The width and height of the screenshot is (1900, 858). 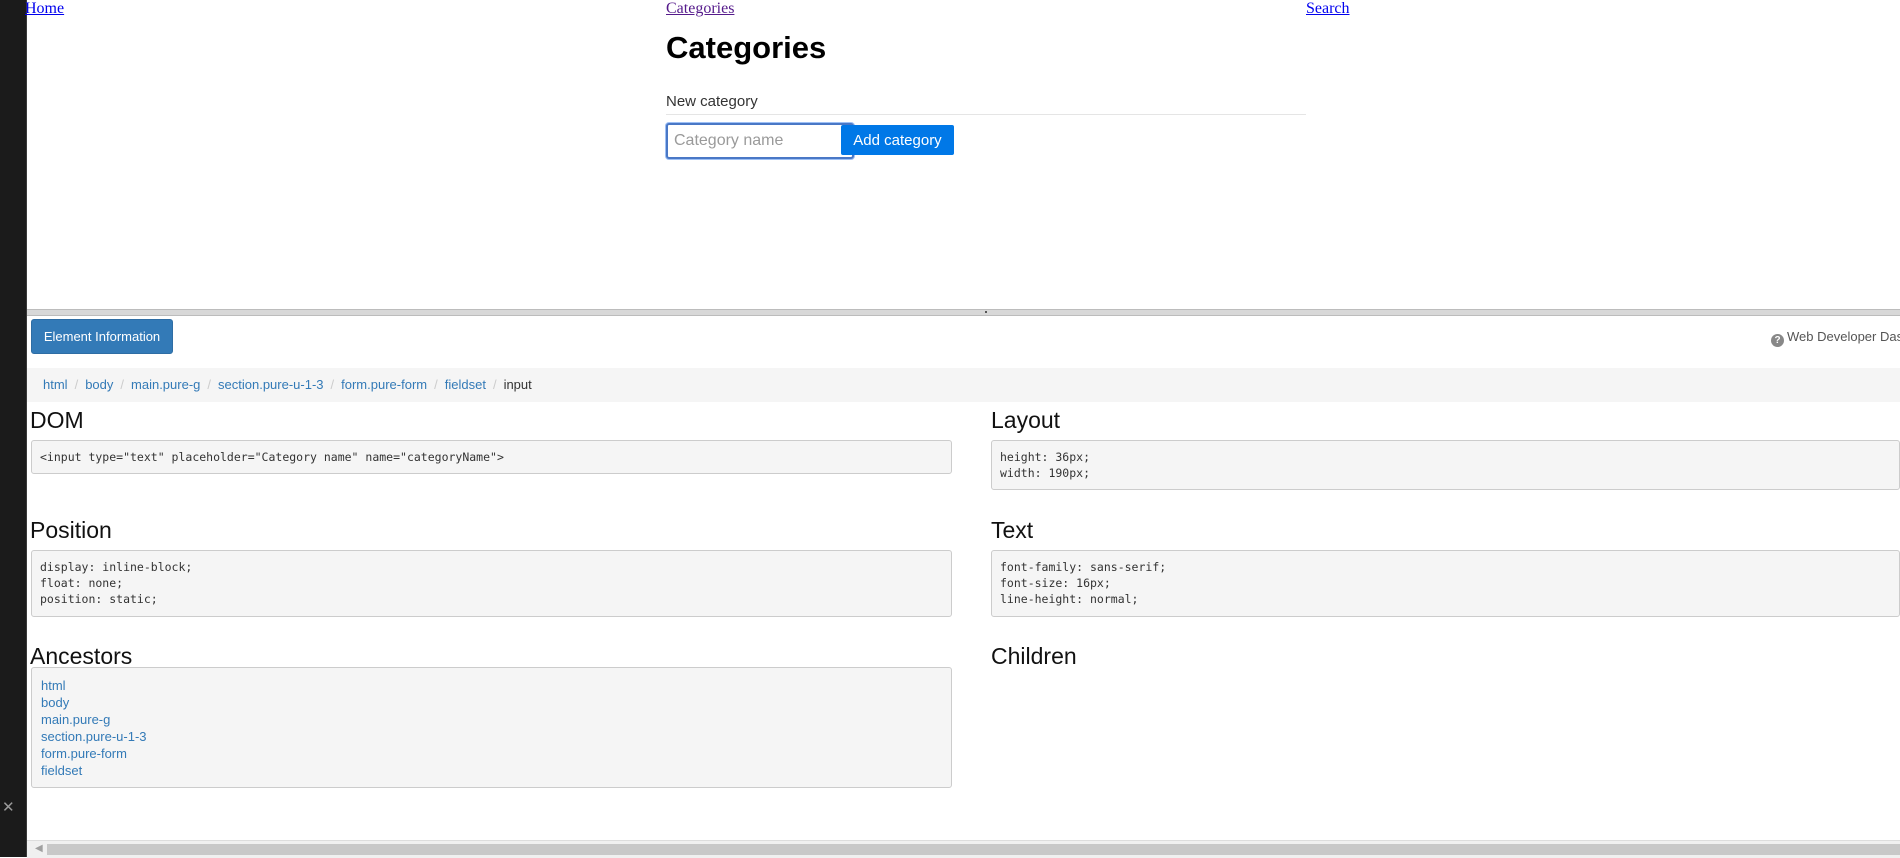 I want to click on horizontal-scrollbar: ◀, so click(x=963, y=849).